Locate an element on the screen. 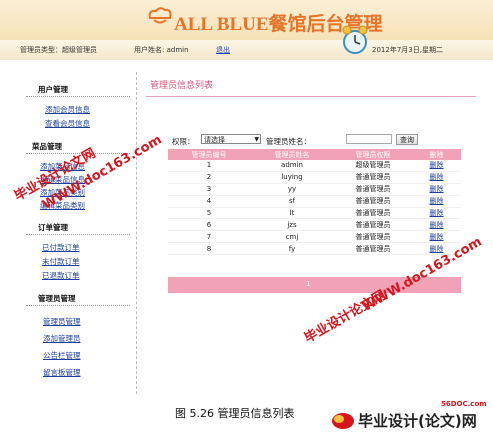 This screenshot has height=432, width=493. cell-id: 2 is located at coordinates (209, 177).